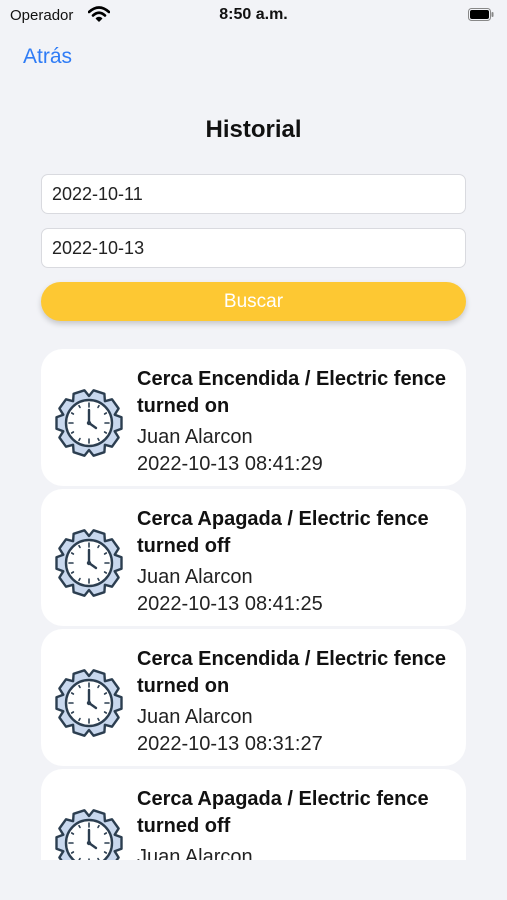  What do you see at coordinates (230, 464) in the screenshot?
I see `event-datetime: 2022-10-13 08:41:29` at bounding box center [230, 464].